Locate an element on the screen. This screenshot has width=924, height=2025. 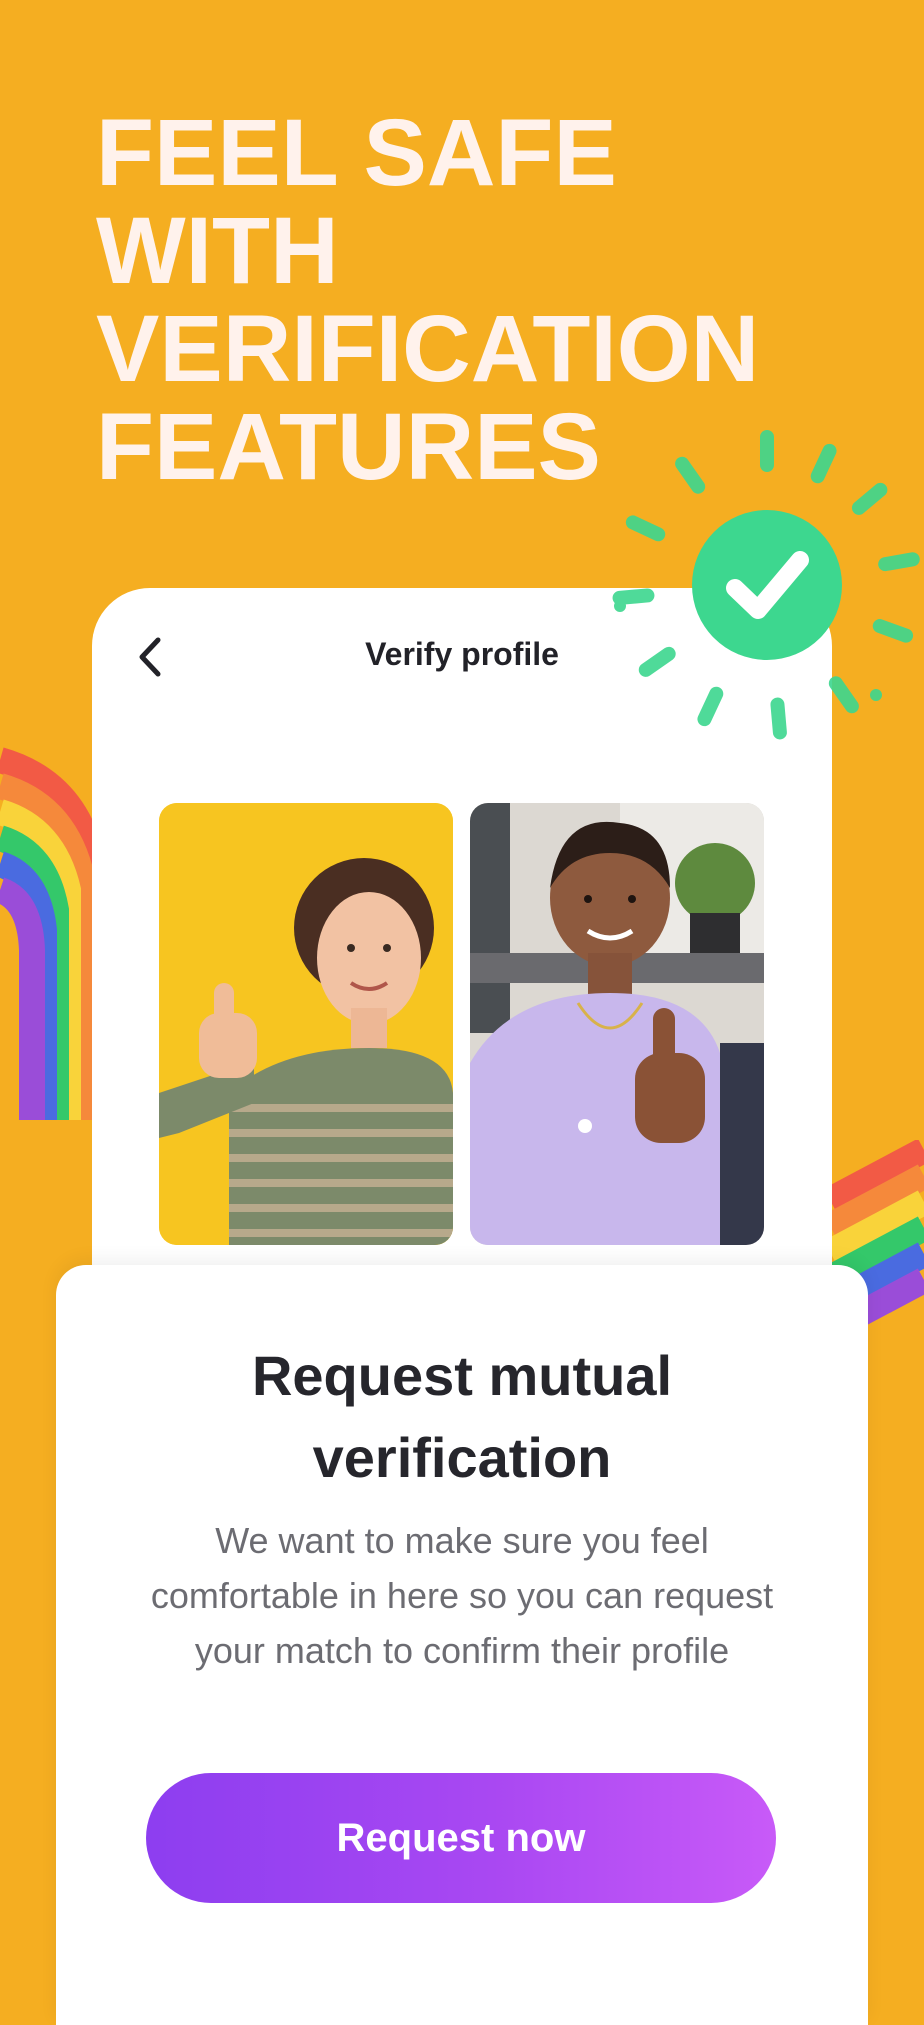
headline-line-3: VERIFICATION is located at coordinates (428, 349).